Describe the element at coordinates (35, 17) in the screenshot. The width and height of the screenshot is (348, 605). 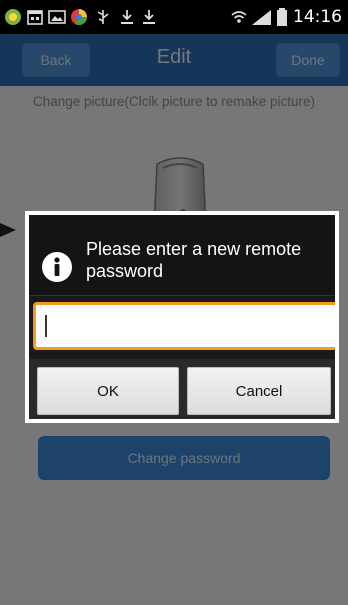
I see `calendar-icon` at that location.